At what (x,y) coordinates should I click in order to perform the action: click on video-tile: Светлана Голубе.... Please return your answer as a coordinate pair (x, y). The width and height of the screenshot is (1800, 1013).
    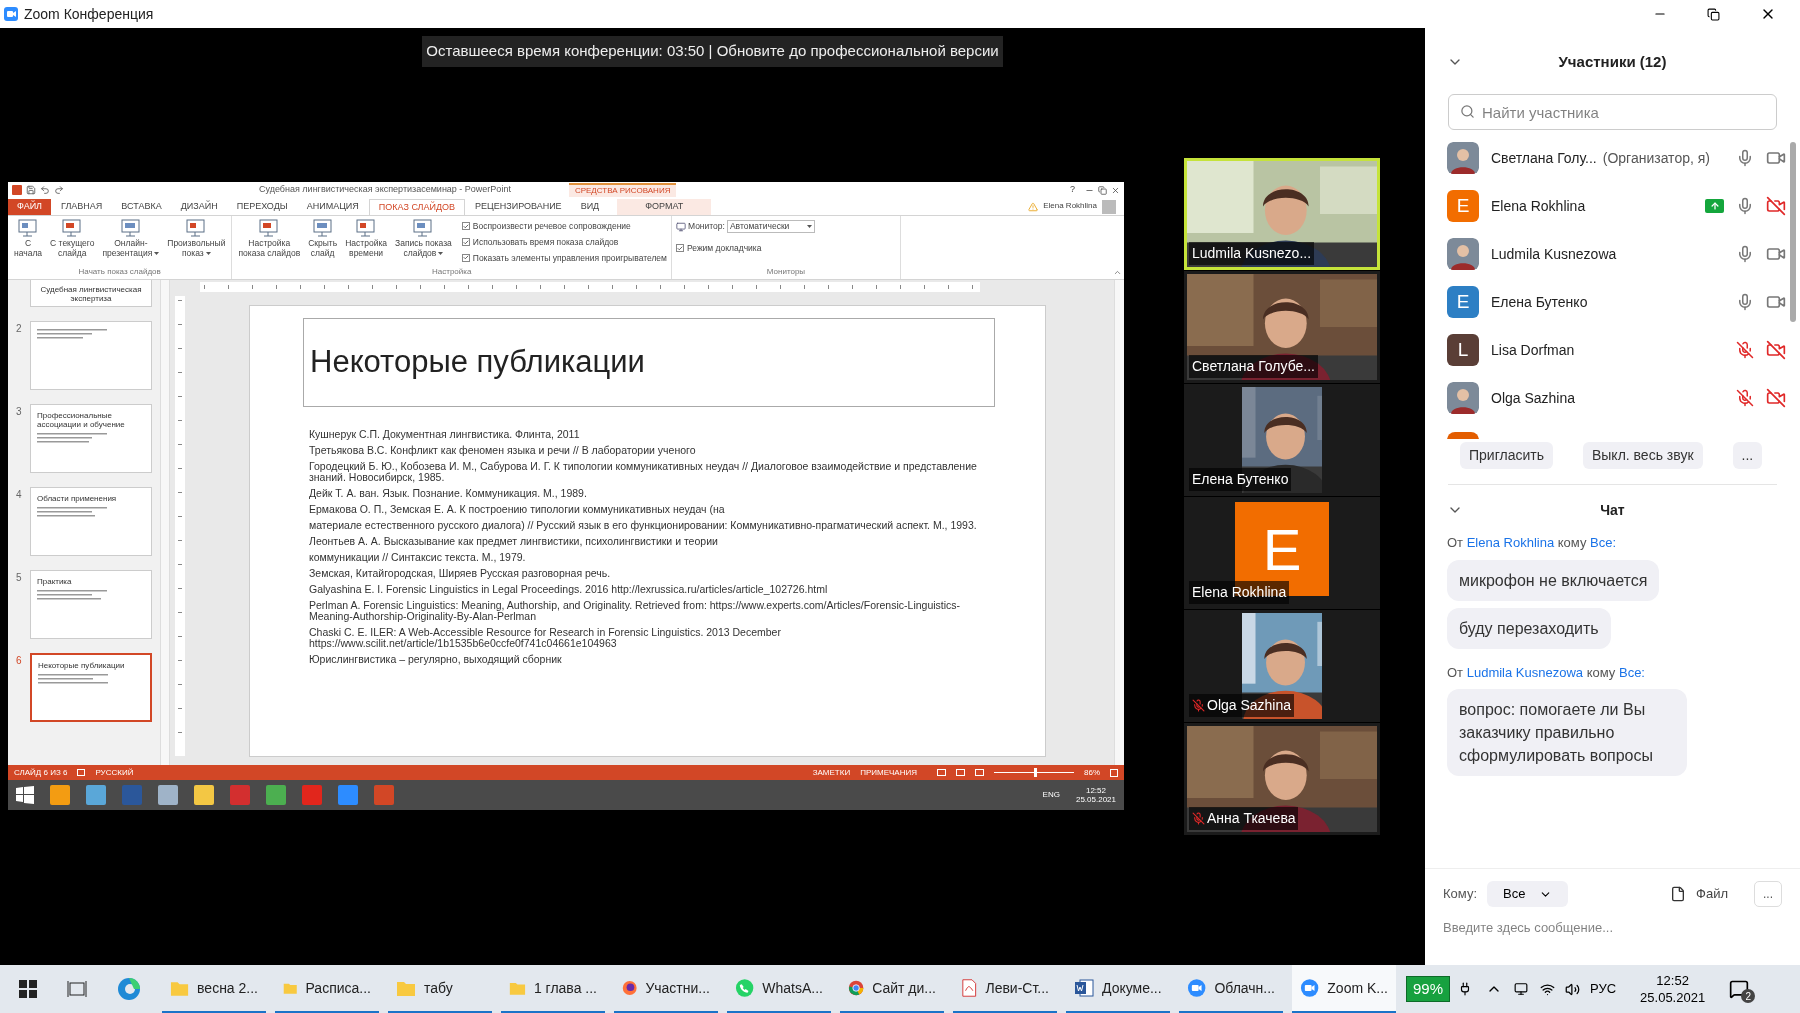
    Looking at the image, I should click on (1282, 327).